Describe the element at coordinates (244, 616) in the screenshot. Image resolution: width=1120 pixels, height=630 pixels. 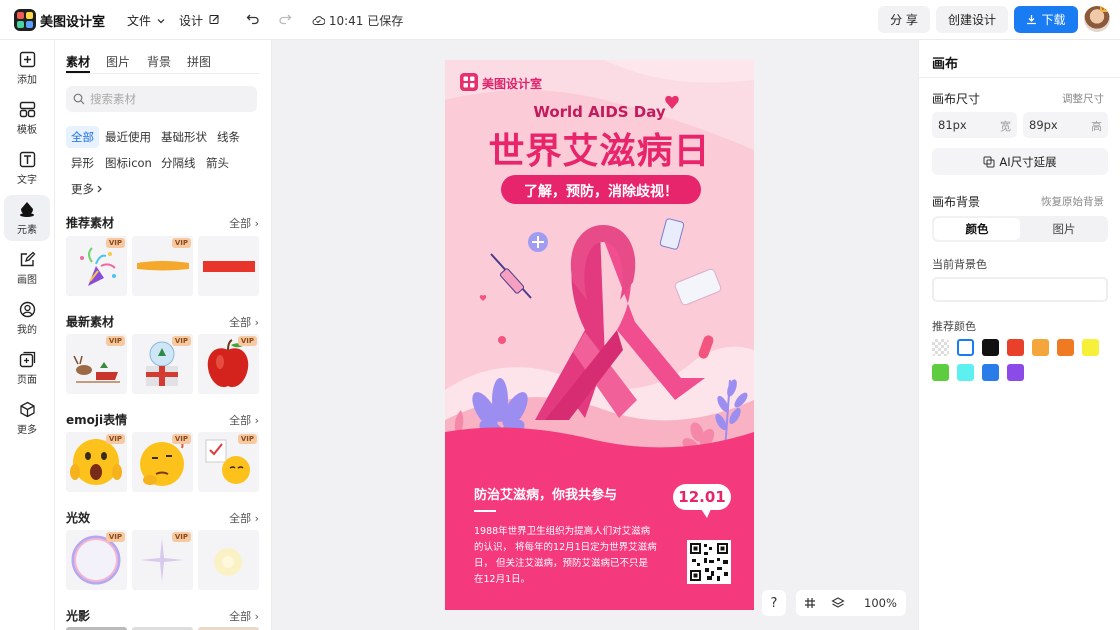
I see `section-all-light-shadow: 全部 ›` at that location.